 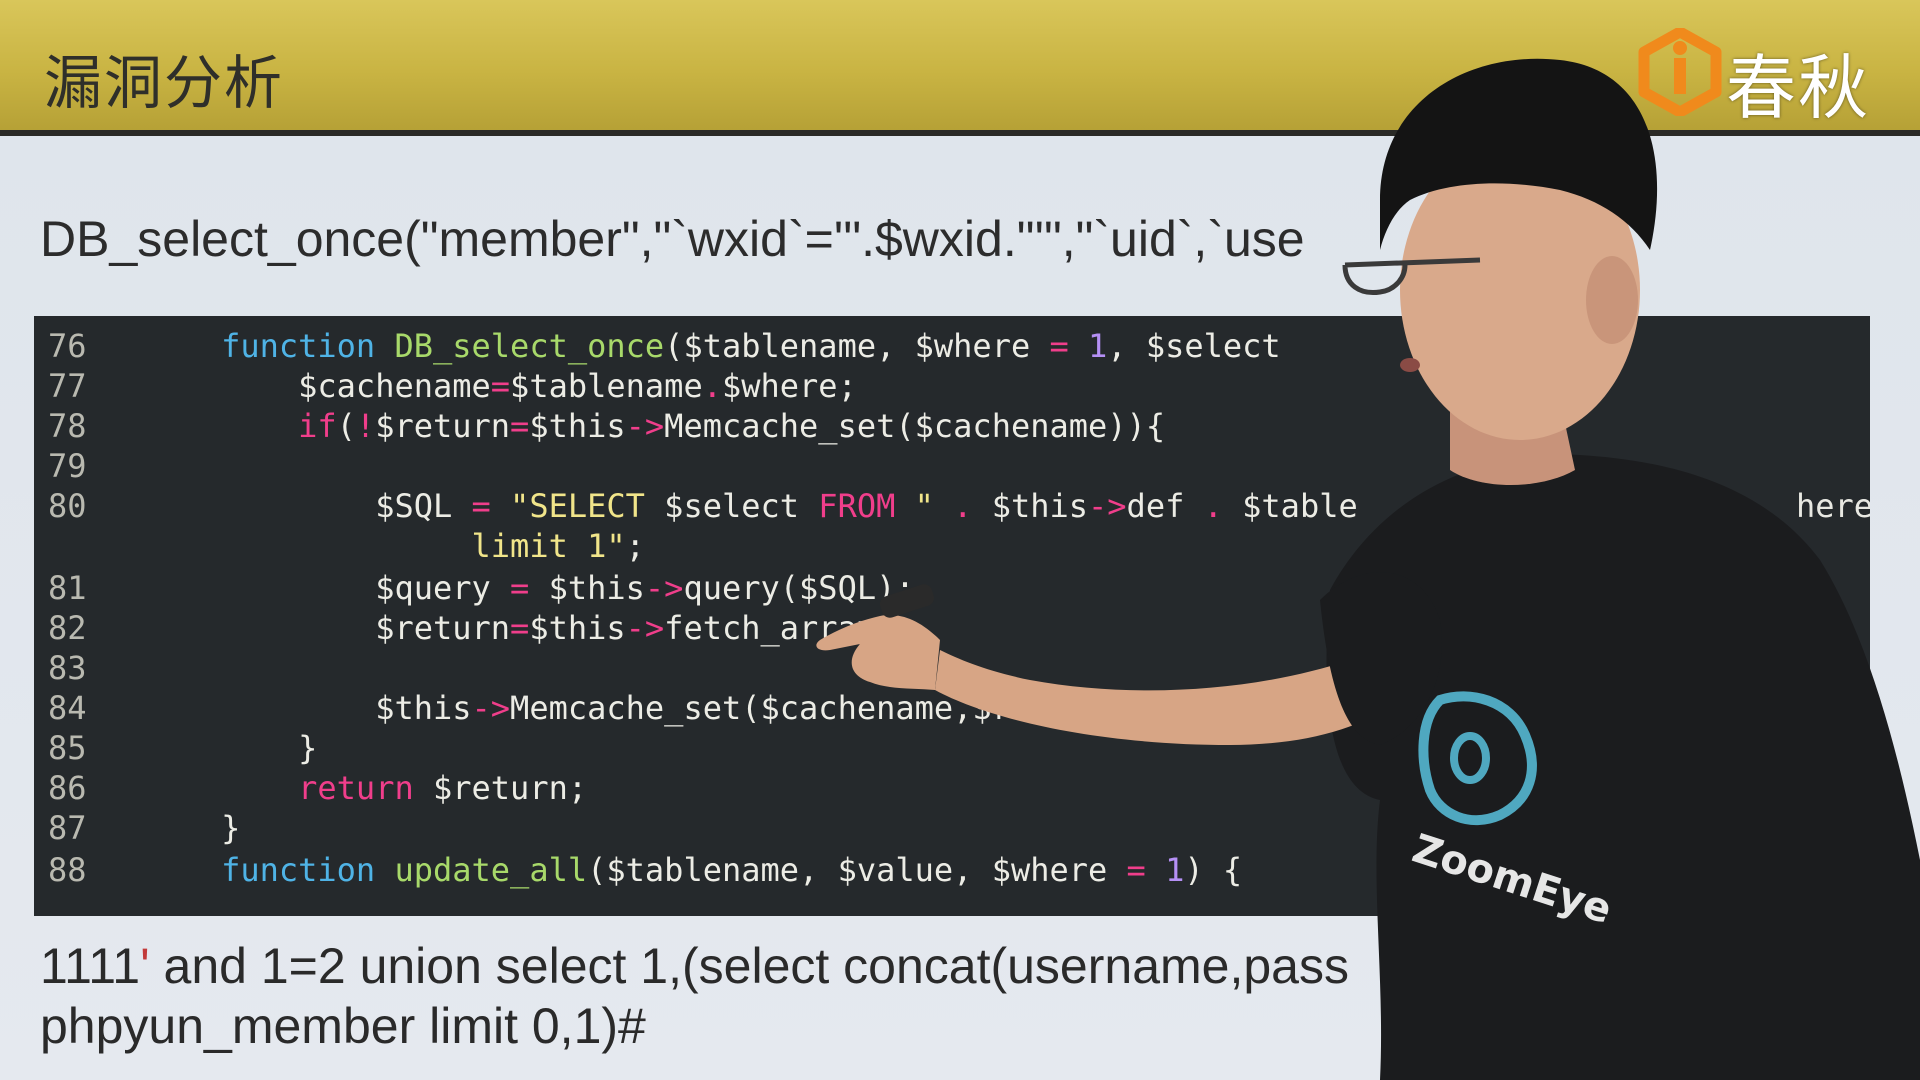 I want to click on line-number: 84, so click(x=67, y=708).